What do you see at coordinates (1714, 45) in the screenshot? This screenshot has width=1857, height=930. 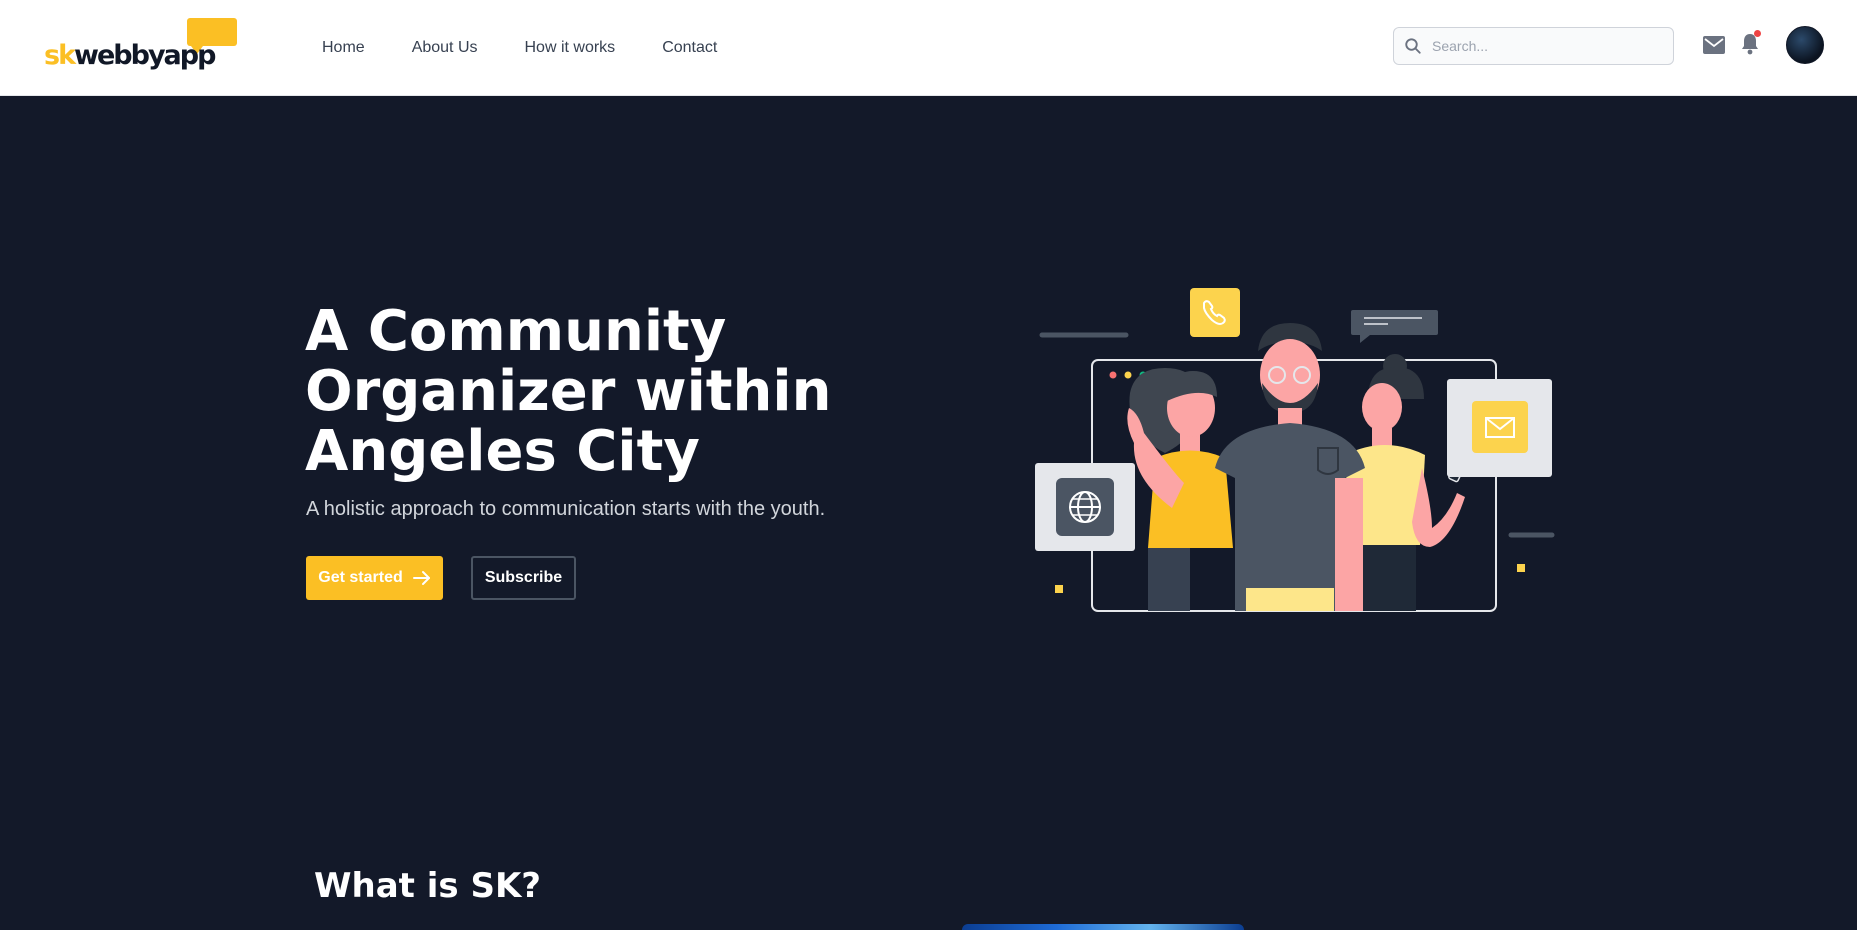 I see `envelope-icon` at bounding box center [1714, 45].